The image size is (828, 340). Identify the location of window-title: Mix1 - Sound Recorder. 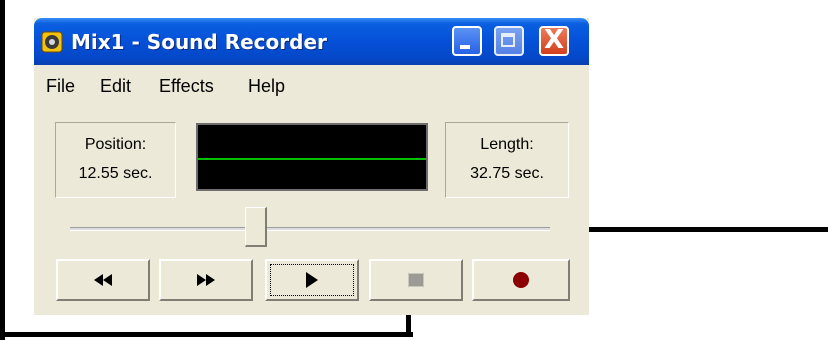
(199, 42).